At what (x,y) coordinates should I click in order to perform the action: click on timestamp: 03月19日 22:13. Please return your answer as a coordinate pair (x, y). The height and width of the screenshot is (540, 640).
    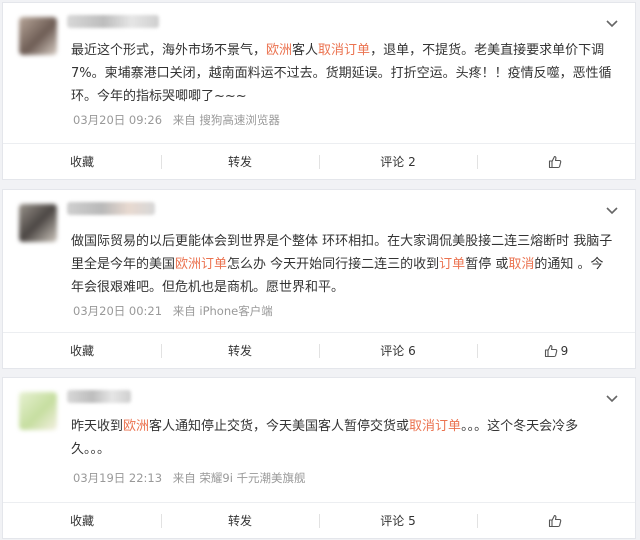
    Looking at the image, I should click on (117, 478).